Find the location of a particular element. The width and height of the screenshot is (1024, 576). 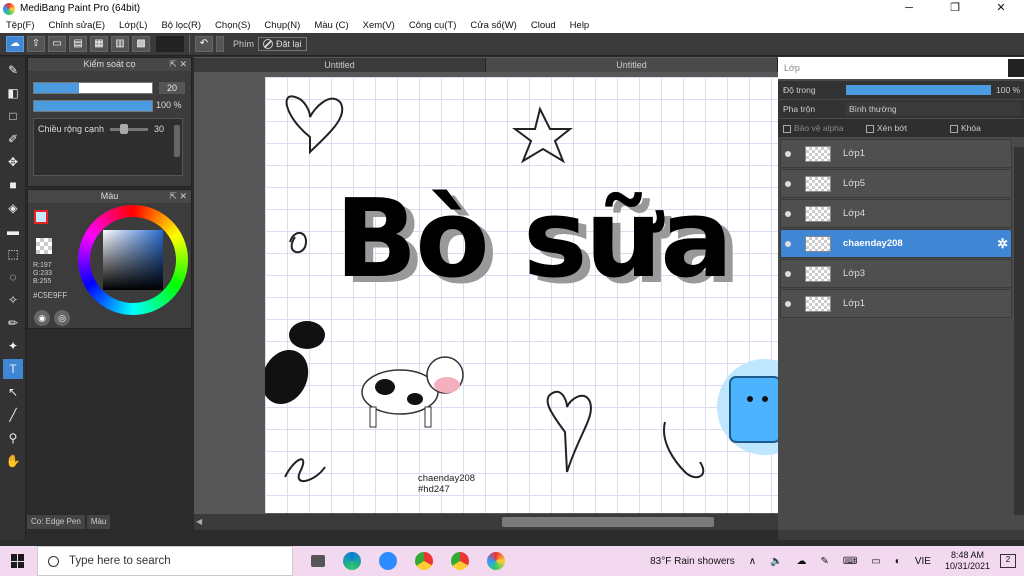

task-view-icon is located at coordinates (318, 561).